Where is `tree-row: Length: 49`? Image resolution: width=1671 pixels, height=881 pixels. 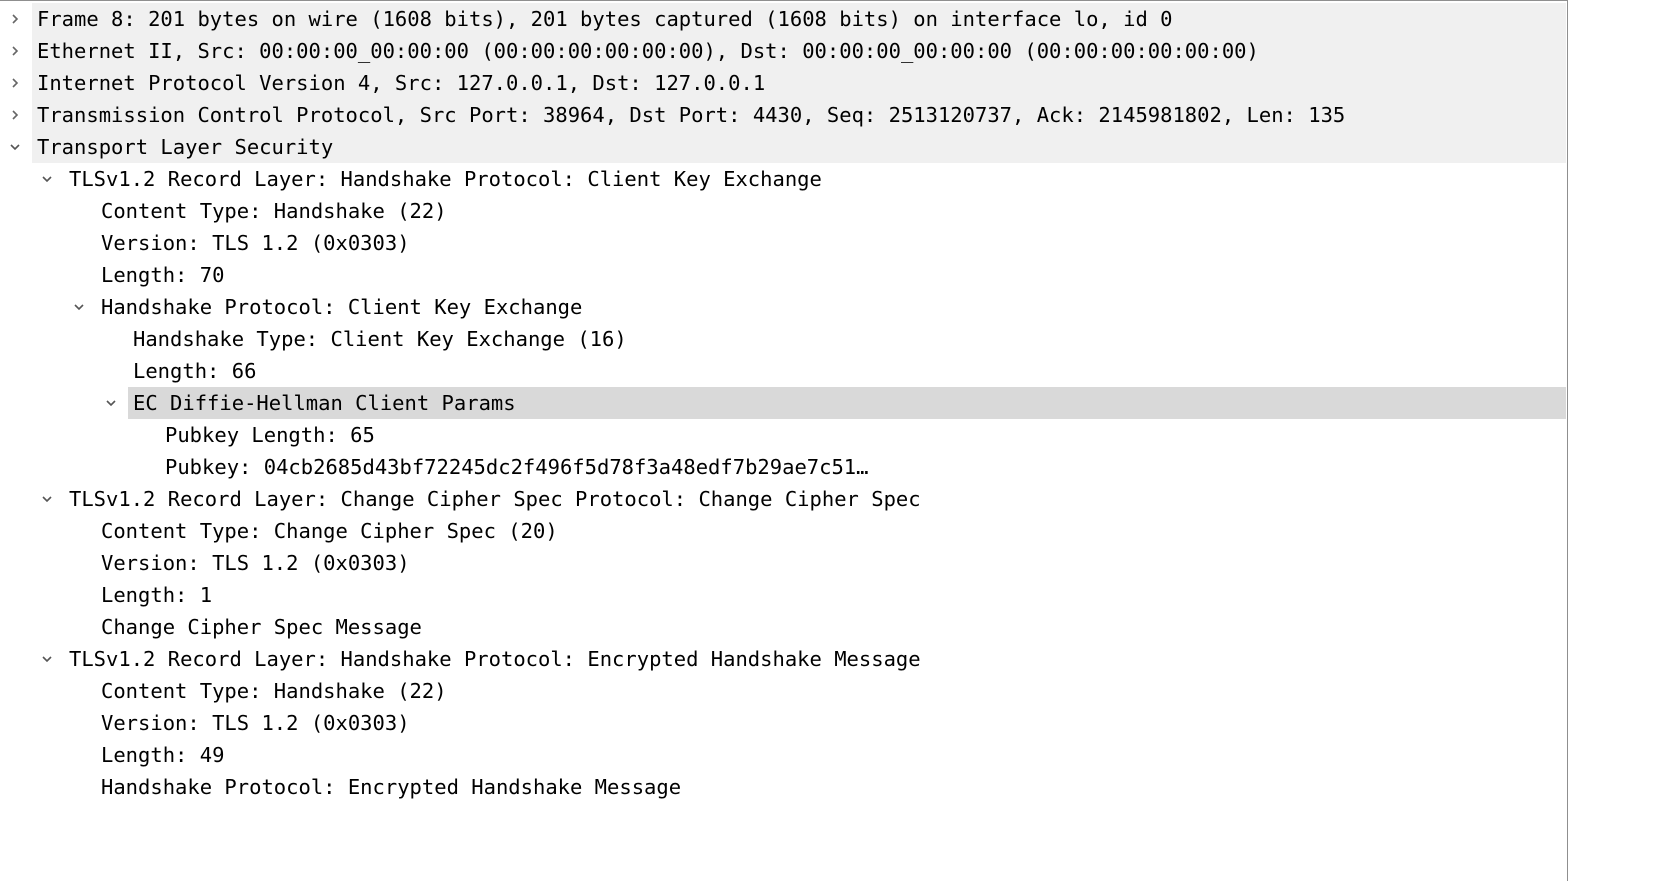 tree-row: Length: 49 is located at coordinates (783, 755).